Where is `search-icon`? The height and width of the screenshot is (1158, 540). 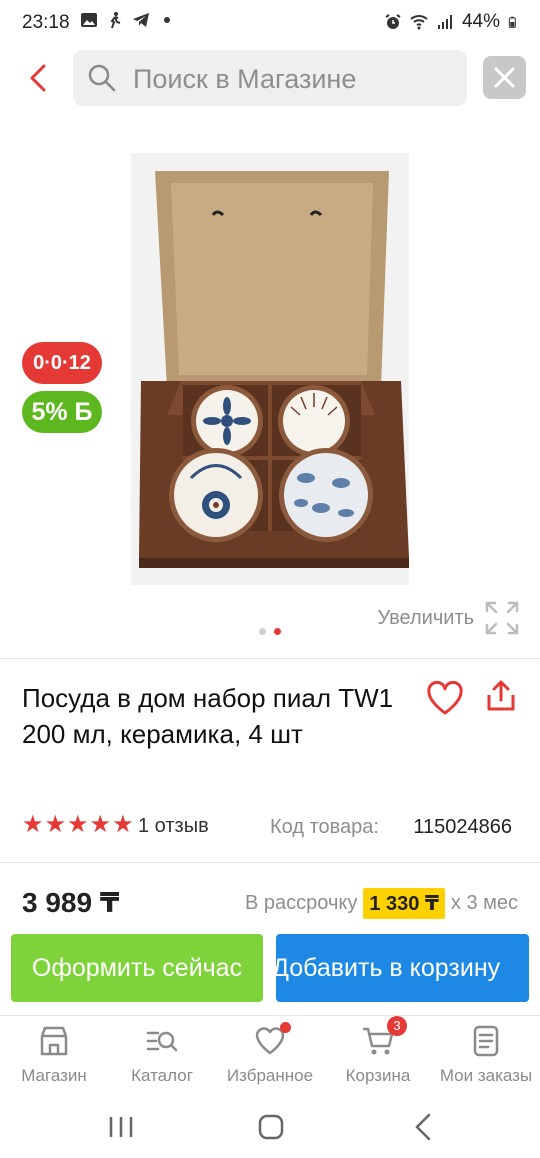 search-icon is located at coordinates (102, 78).